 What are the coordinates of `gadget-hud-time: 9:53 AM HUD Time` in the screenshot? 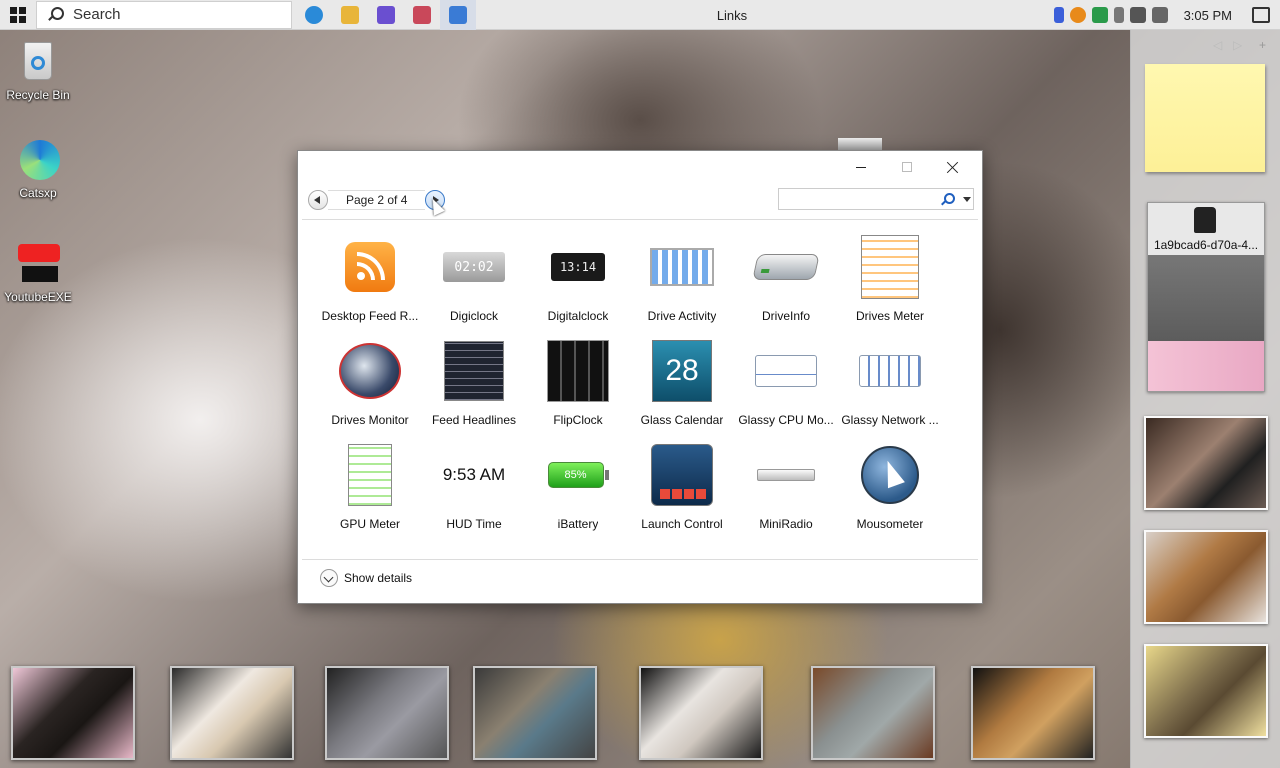 It's located at (474, 491).